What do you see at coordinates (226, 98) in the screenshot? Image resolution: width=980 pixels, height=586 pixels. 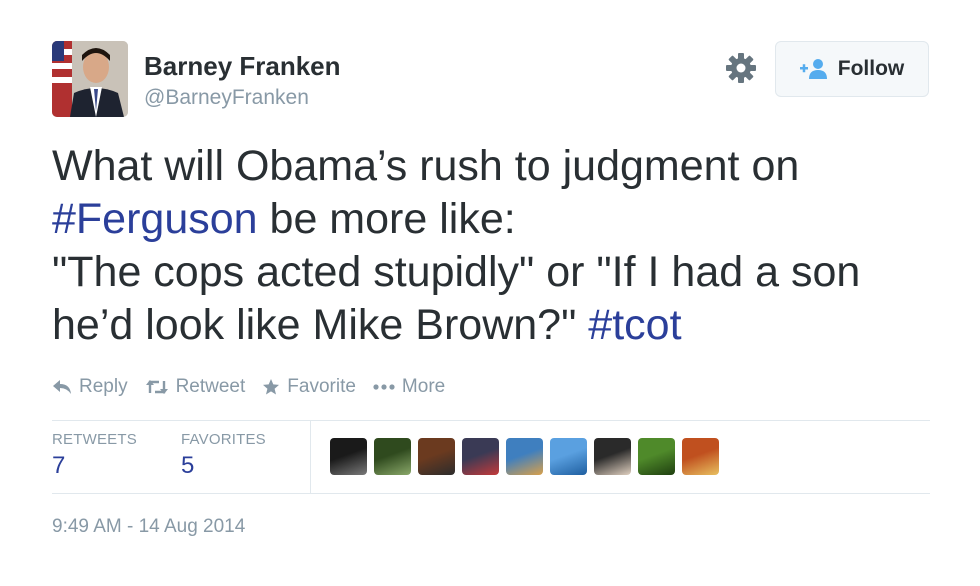 I see `user-handle: @BarneyFranken` at bounding box center [226, 98].